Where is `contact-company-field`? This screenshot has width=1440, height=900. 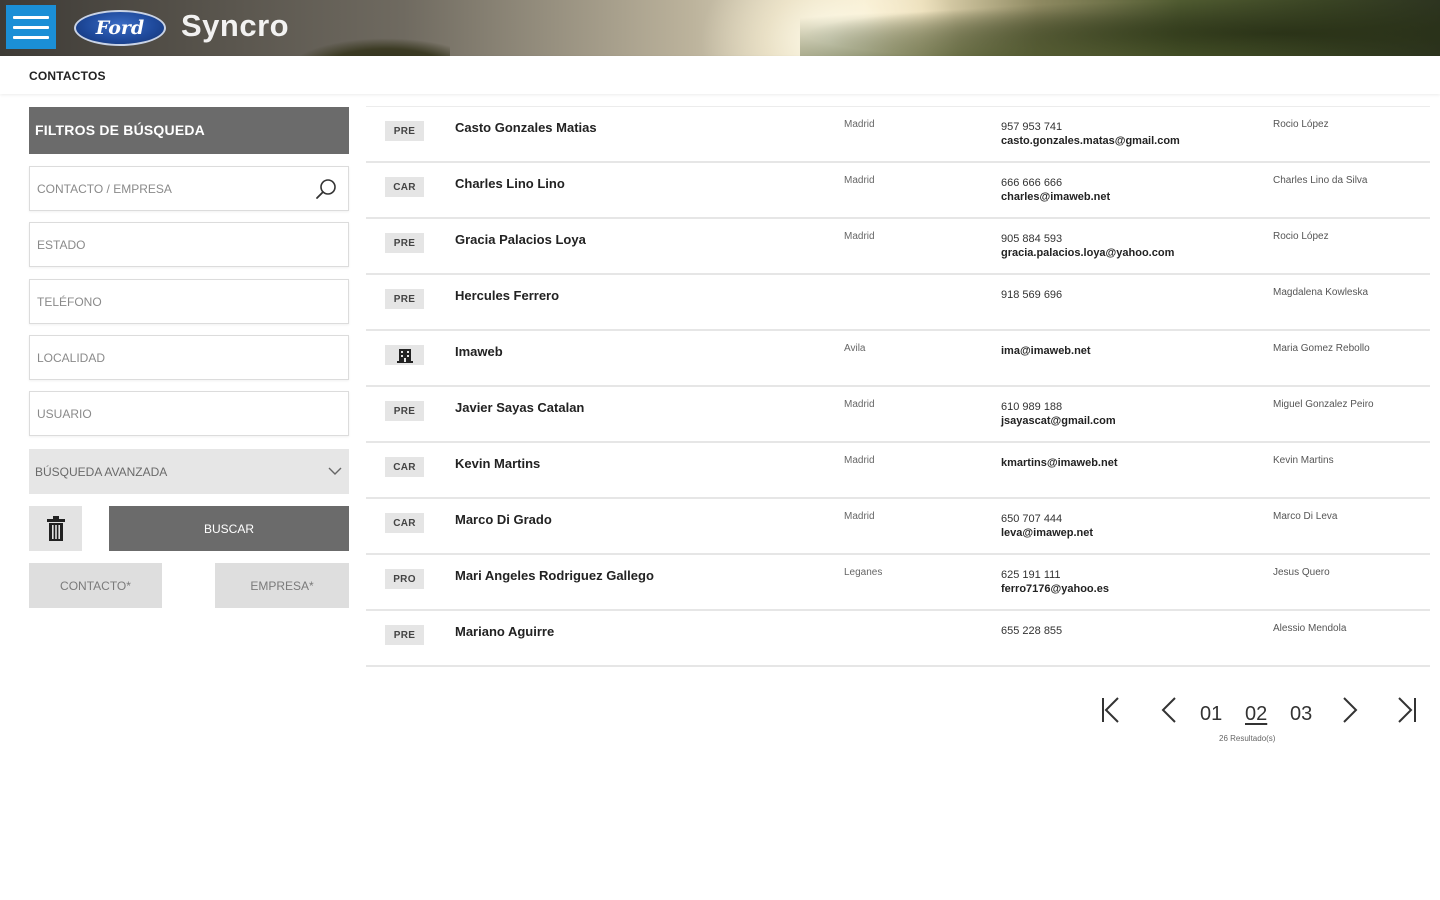
contact-company-field is located at coordinates (189, 188).